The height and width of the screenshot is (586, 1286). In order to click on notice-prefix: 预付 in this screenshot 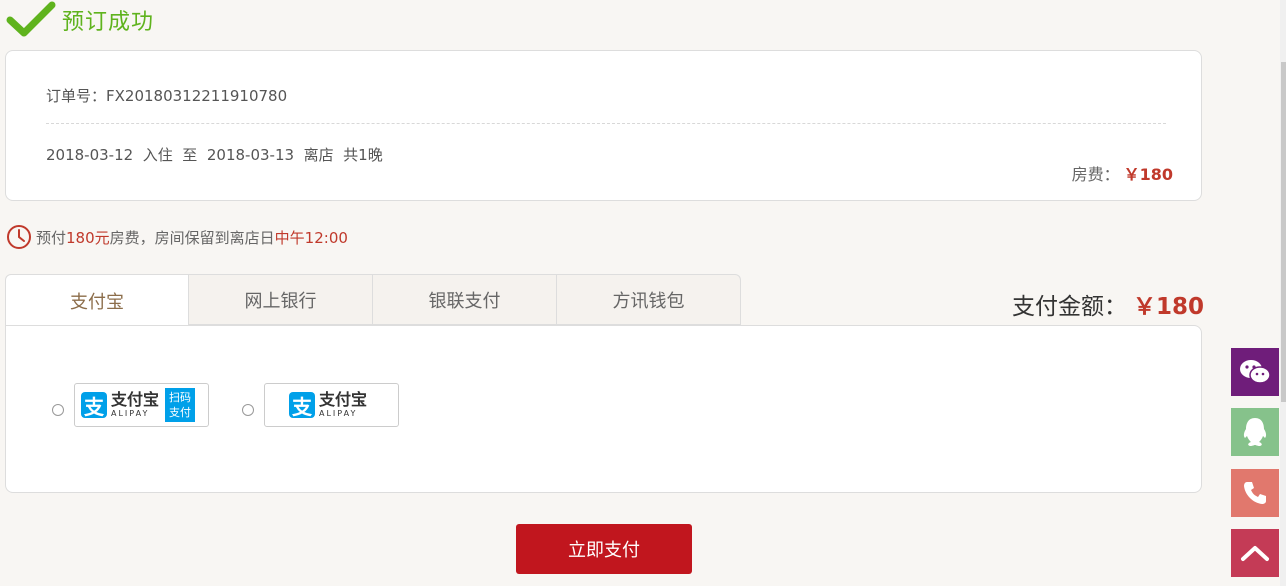, I will do `click(51, 237)`.